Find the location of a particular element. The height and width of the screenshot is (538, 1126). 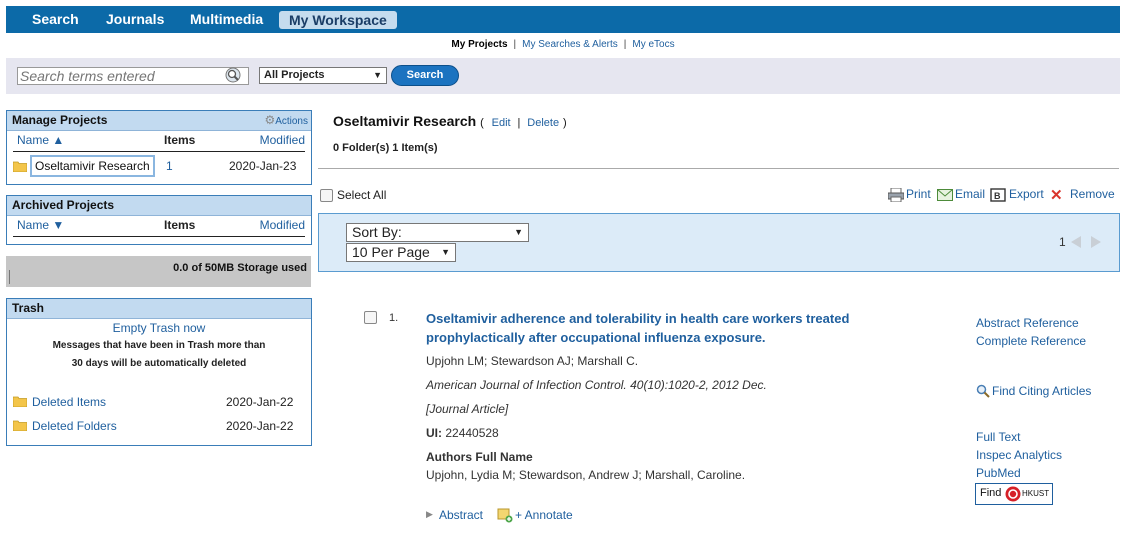

next-page-icon is located at coordinates (1096, 242).